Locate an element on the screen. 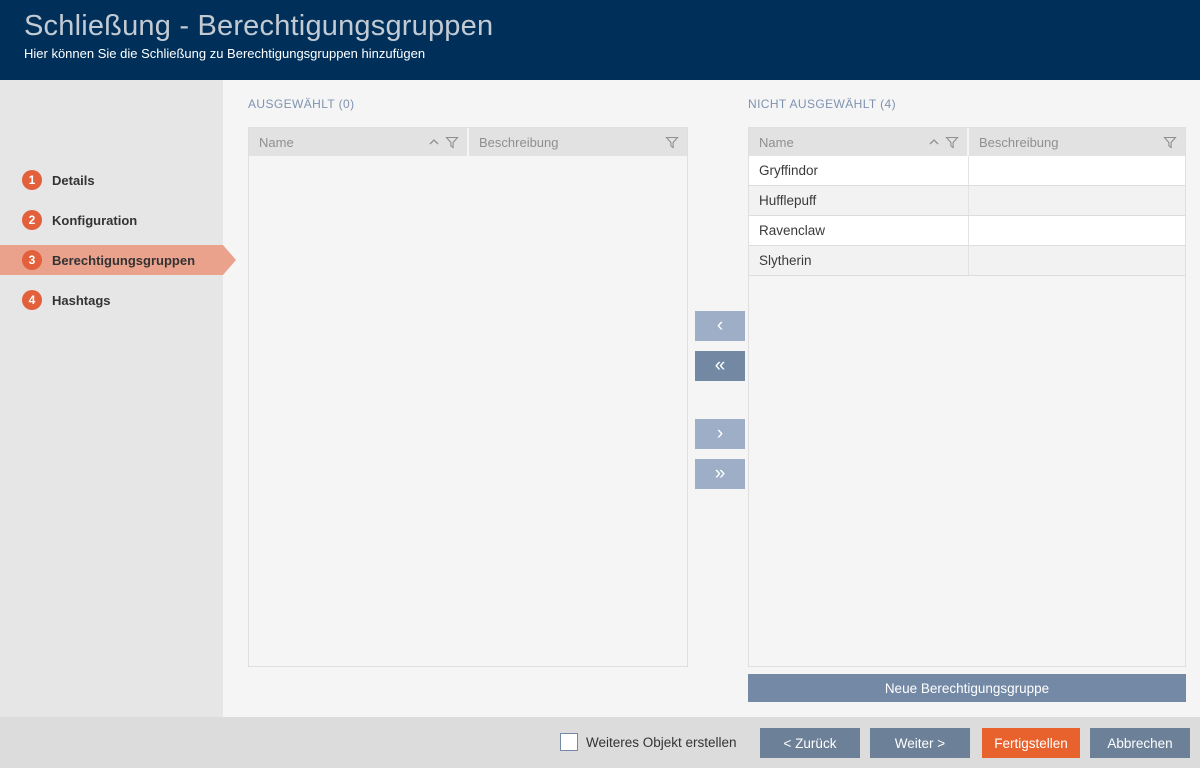 This screenshot has width=1200, height=768. selected-table-header: Name Beschreibung is located at coordinates (468, 142).